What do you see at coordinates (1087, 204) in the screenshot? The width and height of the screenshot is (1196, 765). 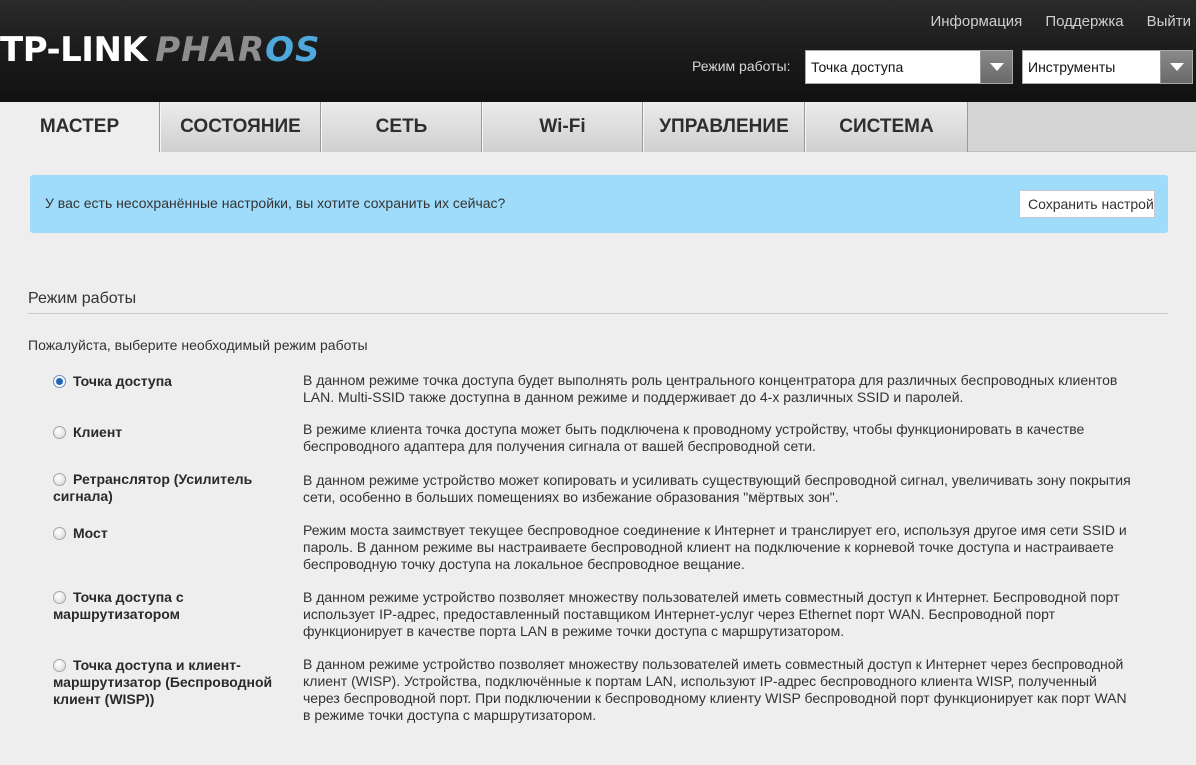 I see `save-settings-button: Сохранить настройки` at bounding box center [1087, 204].